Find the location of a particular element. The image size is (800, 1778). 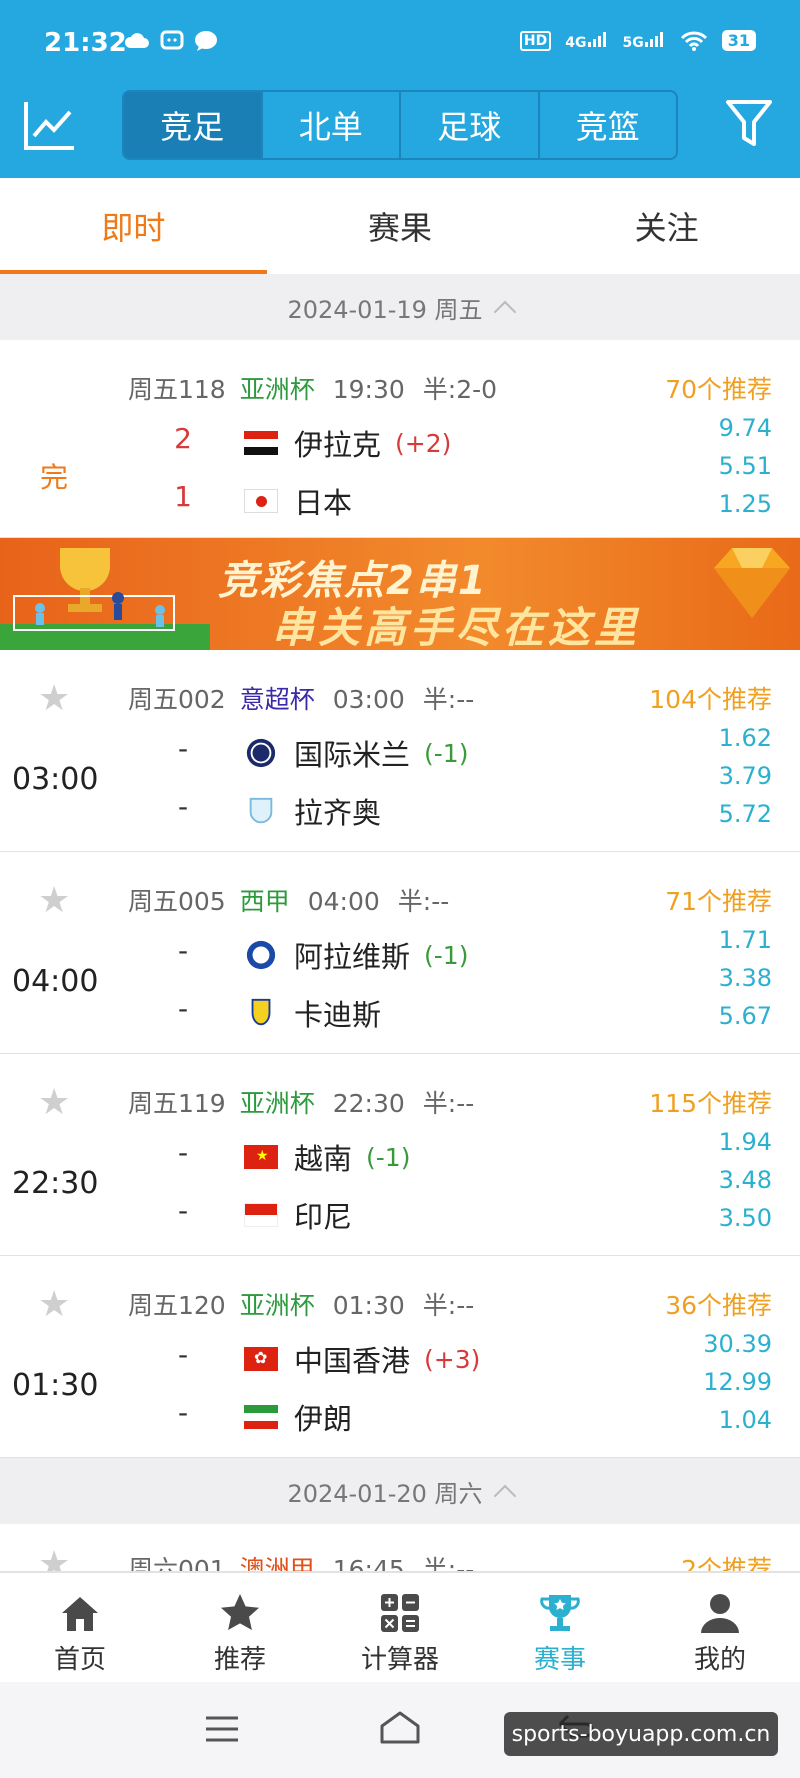

filter-icon is located at coordinates (749, 124).